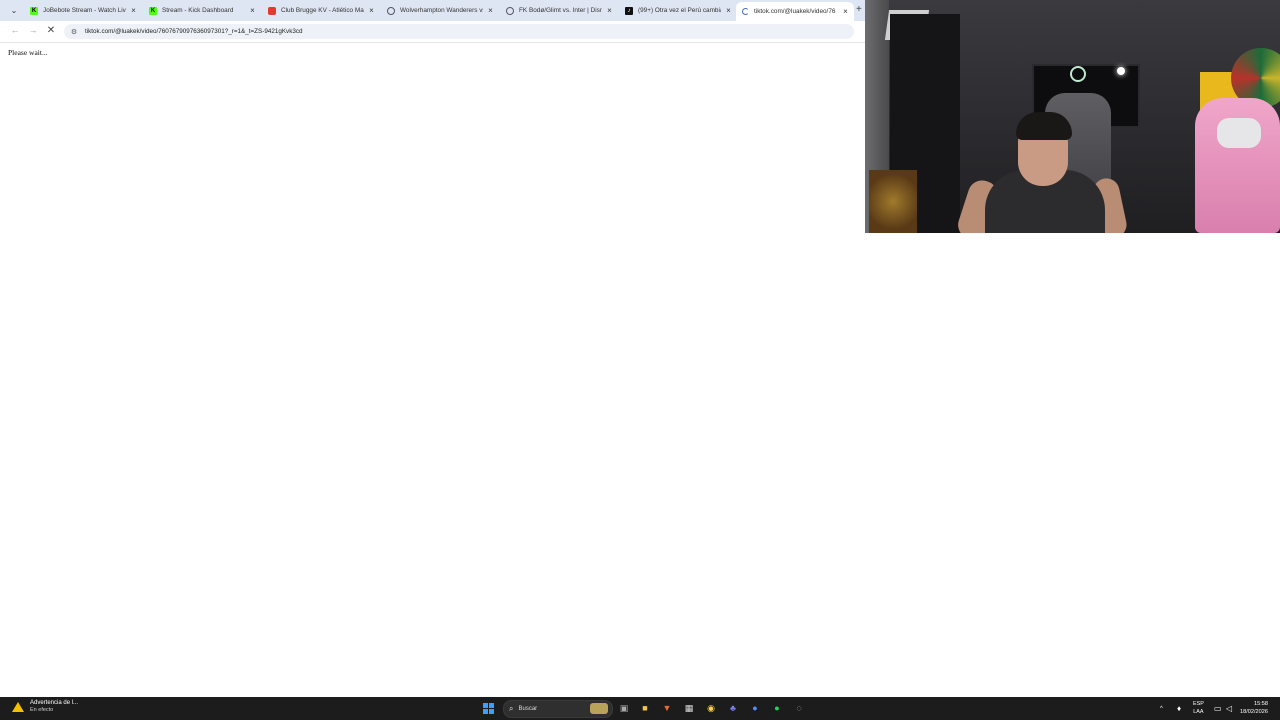 This screenshot has height=720, width=1280. I want to click on warning-icon, so click(18, 707).